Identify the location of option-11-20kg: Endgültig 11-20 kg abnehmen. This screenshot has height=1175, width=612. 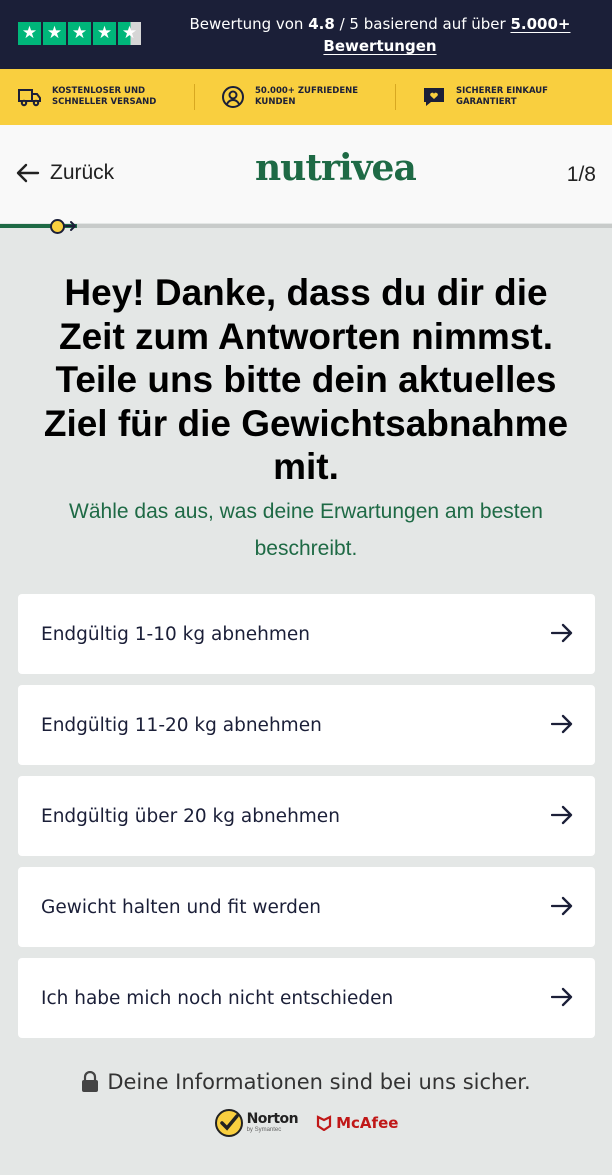
(306, 725).